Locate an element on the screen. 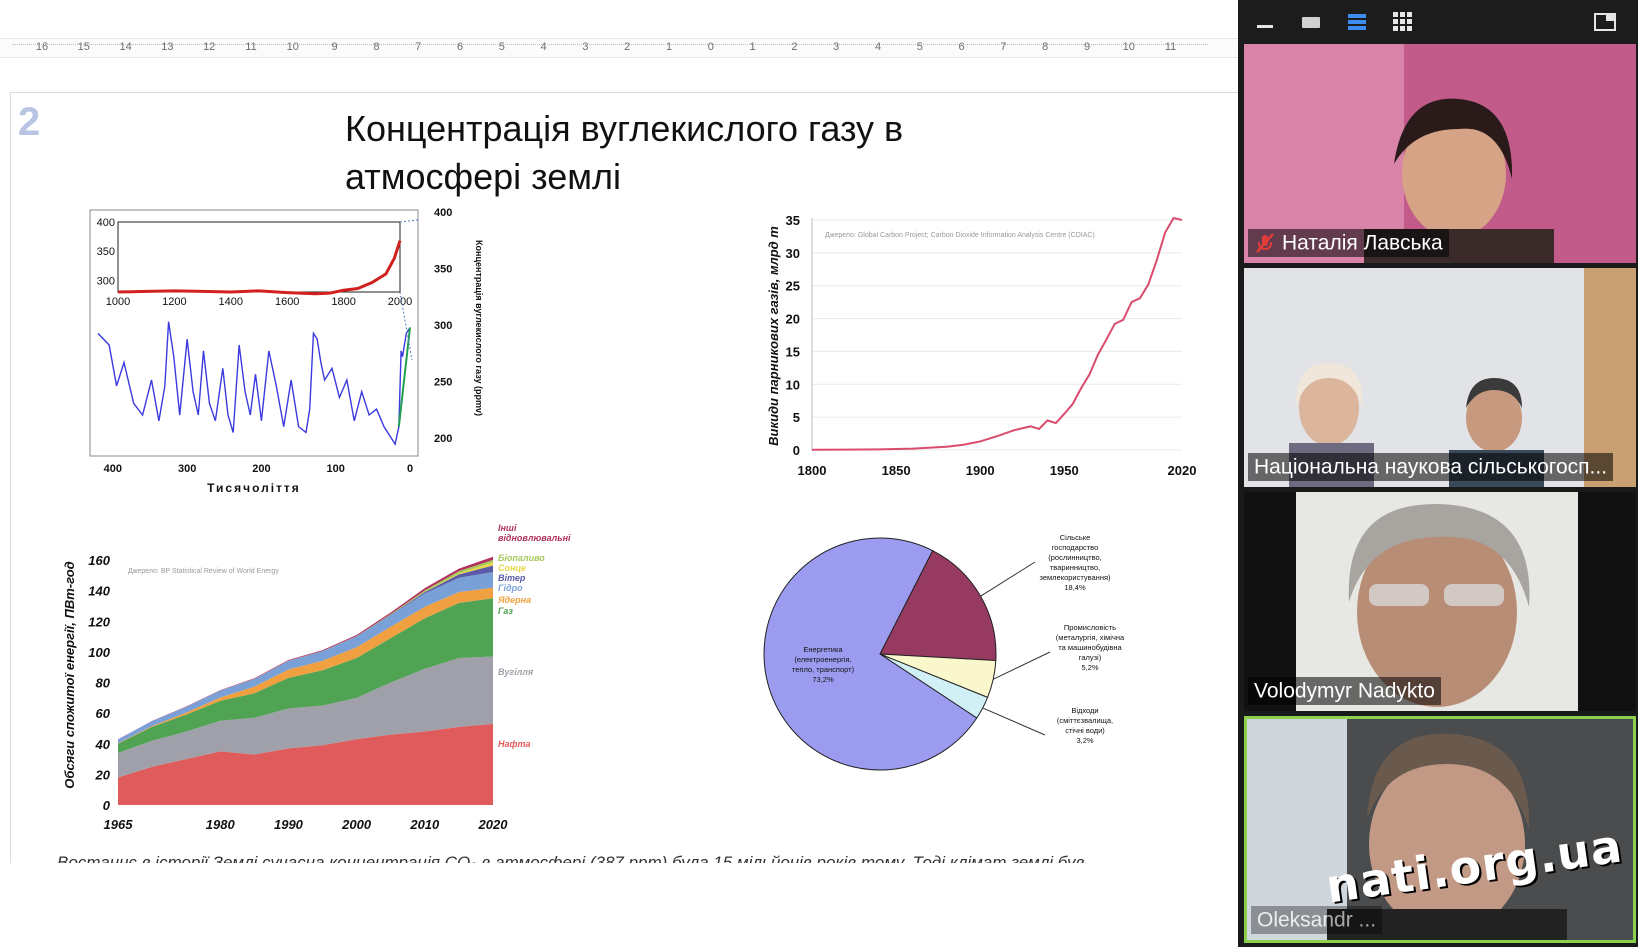 The height and width of the screenshot is (947, 1638). main-x-tick: 300 is located at coordinates (187, 469).